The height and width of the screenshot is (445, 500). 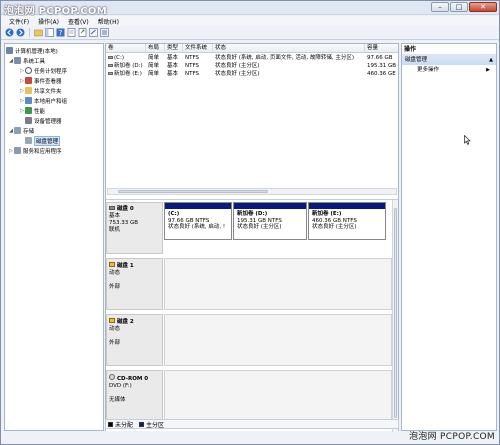 What do you see at coordinates (134, 378) in the screenshot?
I see `cdrom-0-title: CD-ROM 0` at bounding box center [134, 378].